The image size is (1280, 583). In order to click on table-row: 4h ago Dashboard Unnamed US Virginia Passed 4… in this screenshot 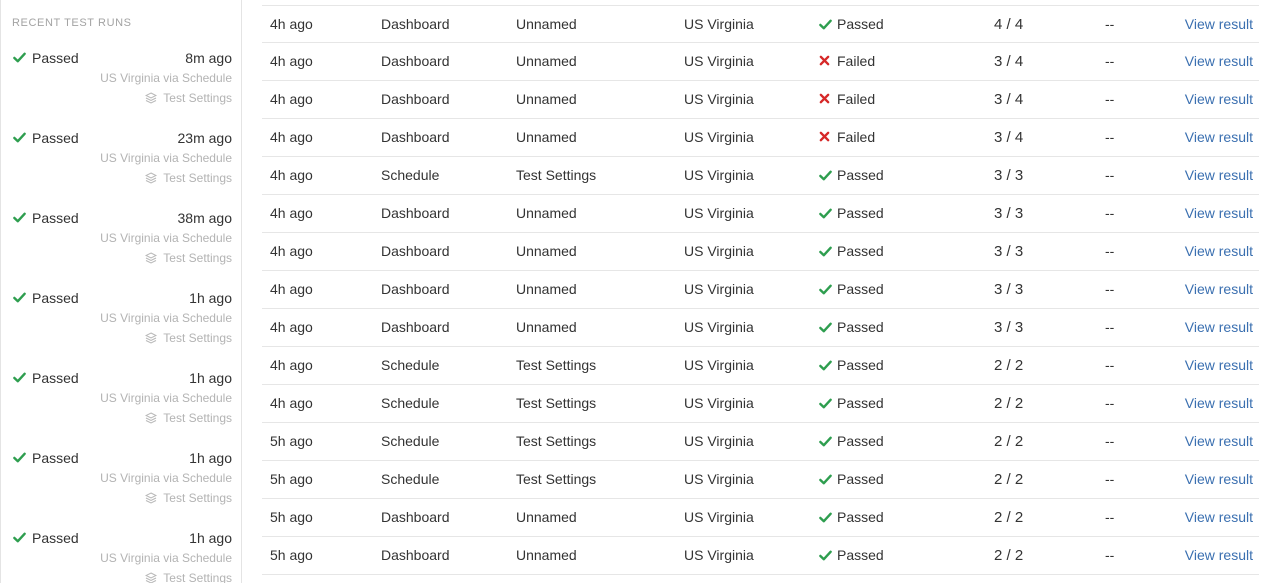, I will do `click(760, 24)`.